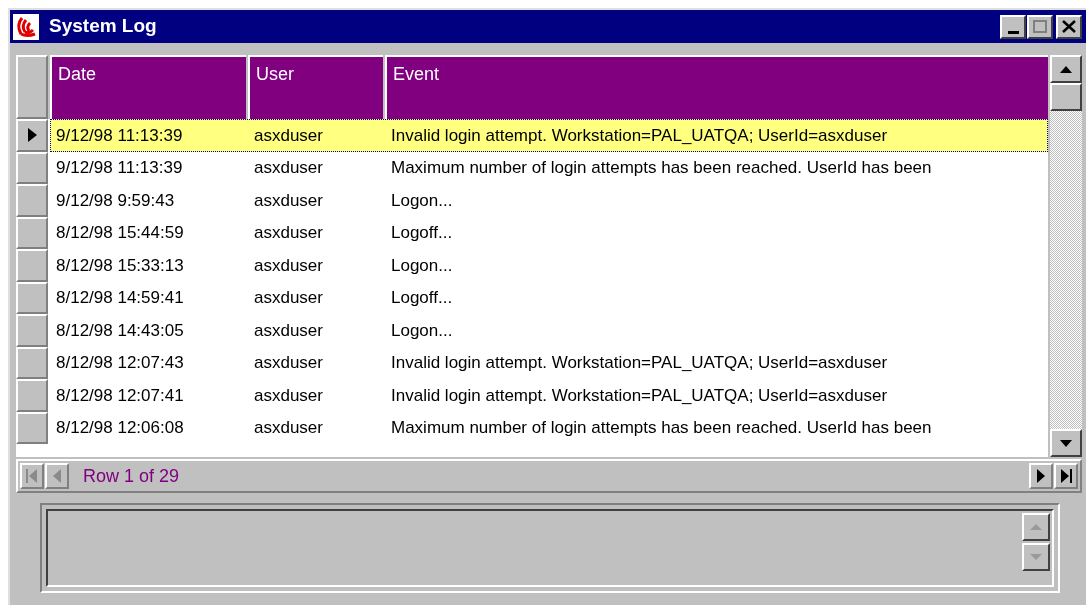 The height and width of the screenshot is (605, 1086). What do you see at coordinates (1066, 256) in the screenshot?
I see `vertical-scrollbar` at bounding box center [1066, 256].